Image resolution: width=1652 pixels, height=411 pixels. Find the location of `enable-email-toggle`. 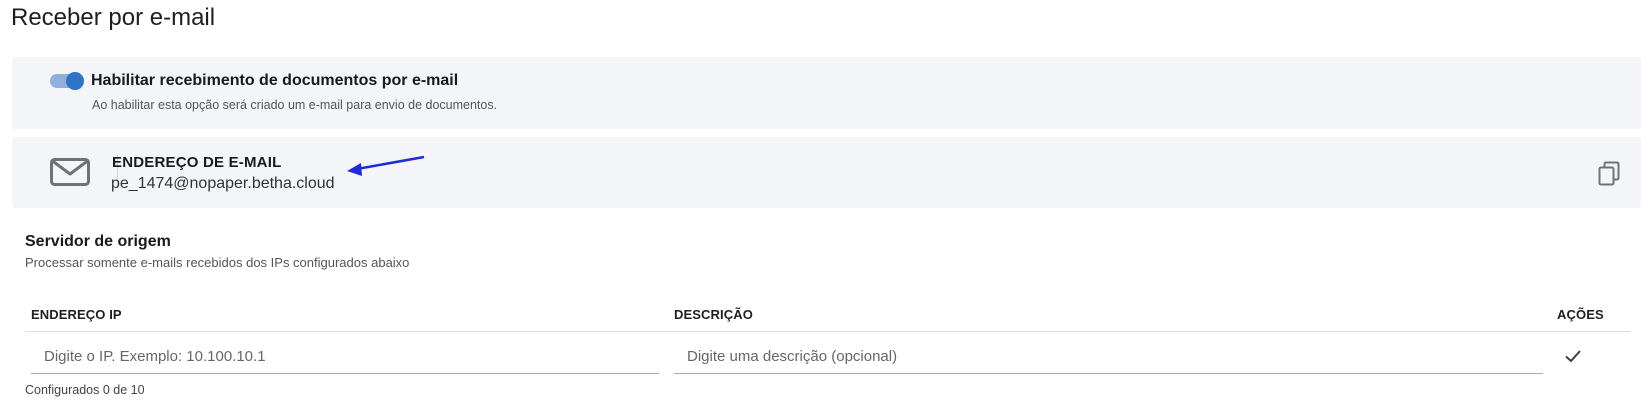

enable-email-toggle is located at coordinates (67, 81).